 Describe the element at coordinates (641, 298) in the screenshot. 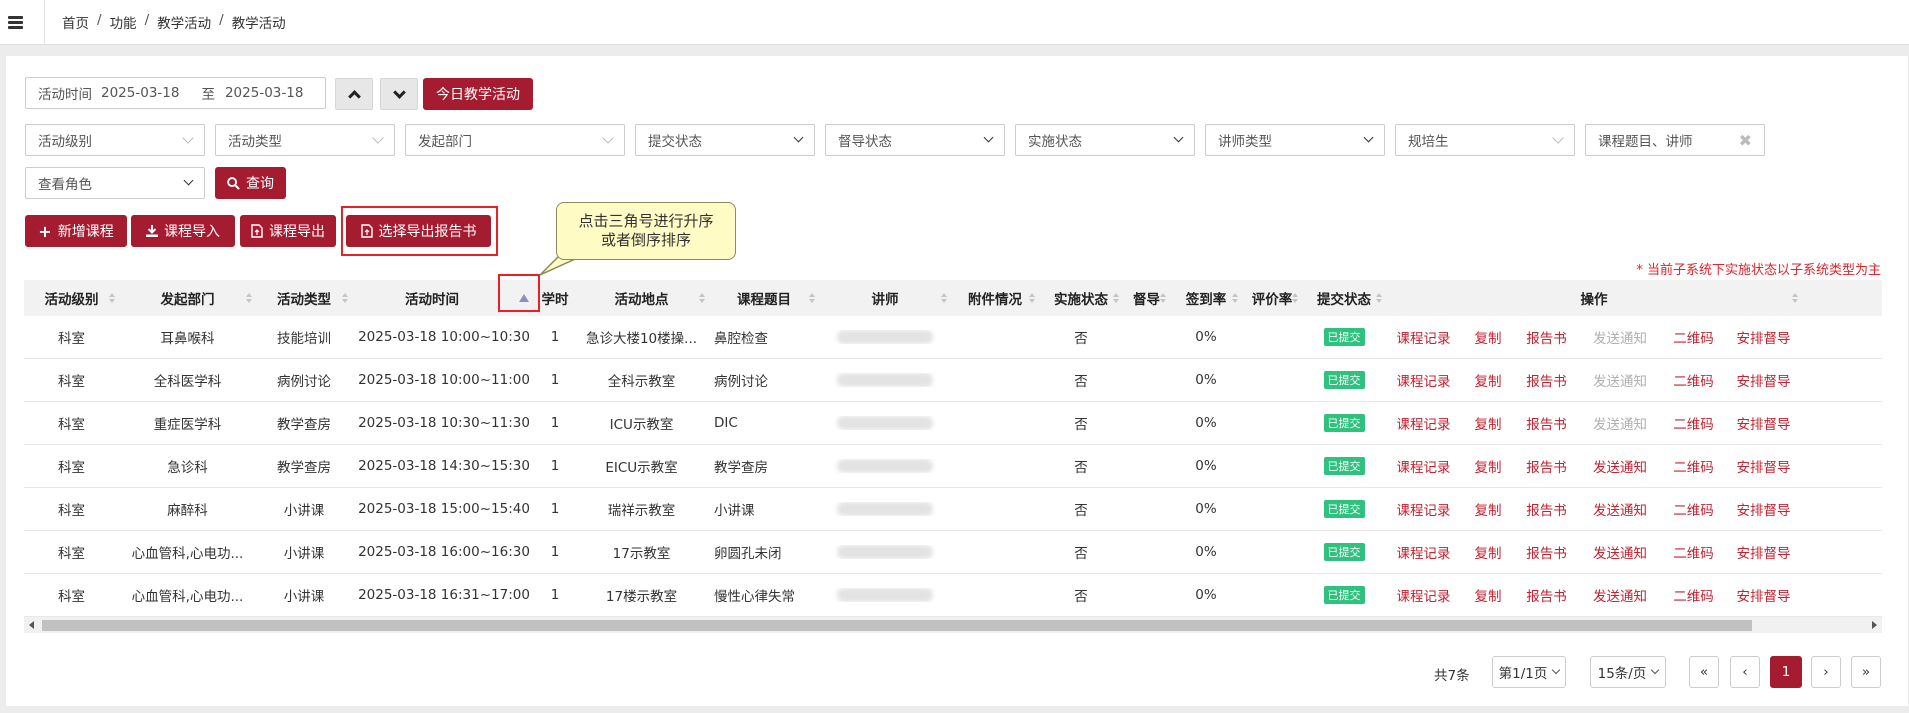

I see `col-place: 活动地点` at that location.